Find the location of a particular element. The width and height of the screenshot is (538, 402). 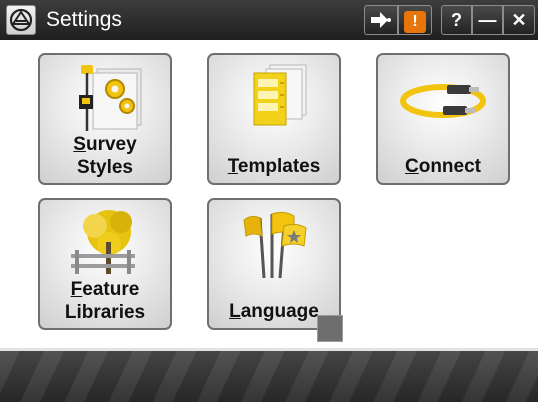

help-button: ? is located at coordinates (456, 20).